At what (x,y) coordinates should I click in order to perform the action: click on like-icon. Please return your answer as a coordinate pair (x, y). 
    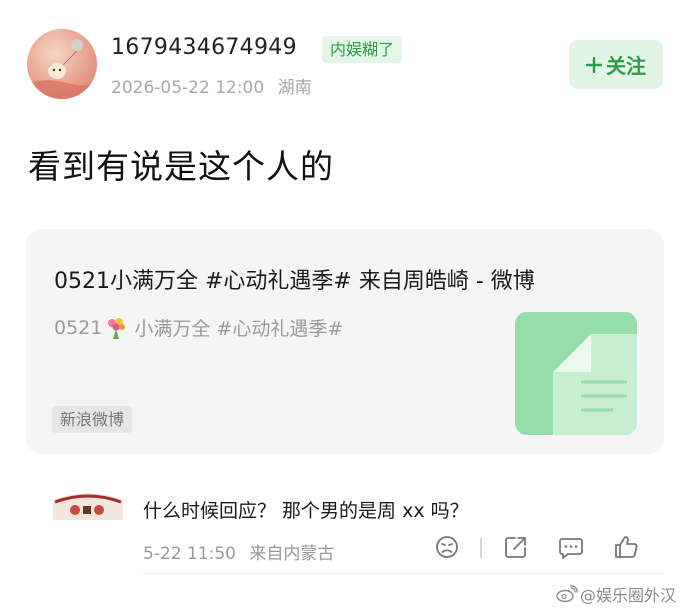
    Looking at the image, I should click on (626, 547).